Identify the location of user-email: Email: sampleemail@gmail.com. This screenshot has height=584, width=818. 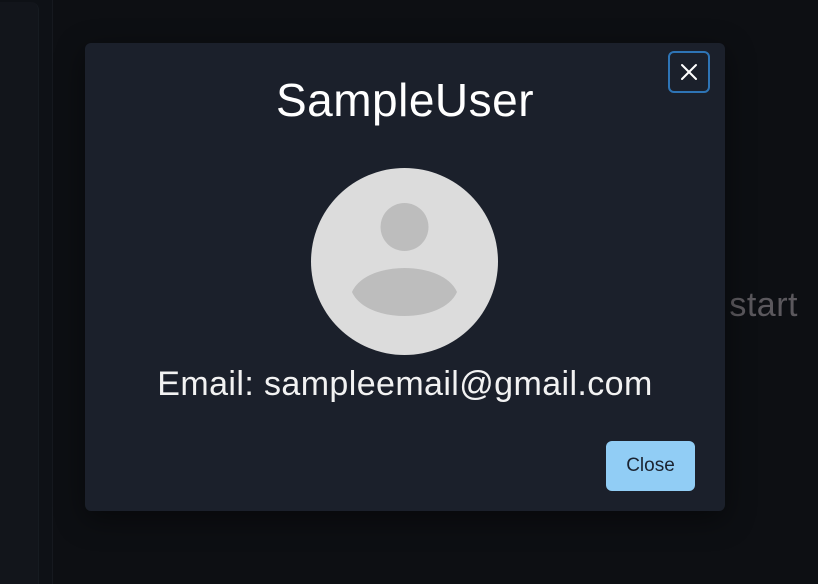
(405, 384).